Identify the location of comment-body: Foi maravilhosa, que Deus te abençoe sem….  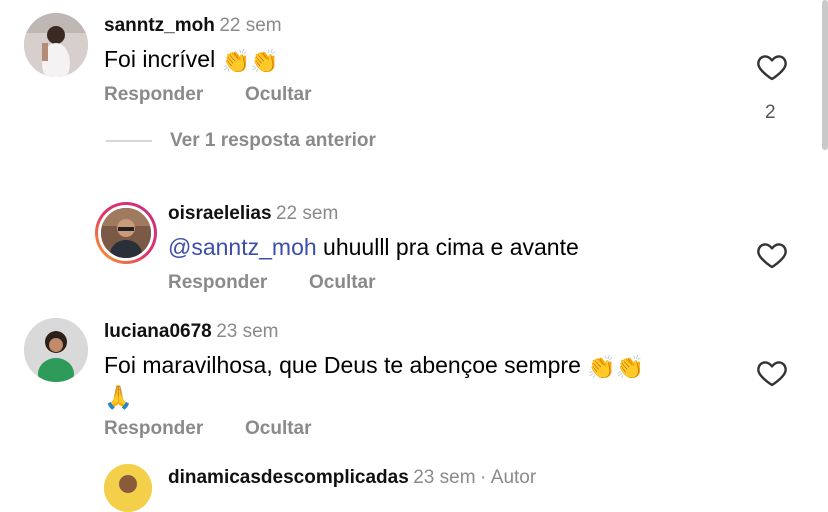
(342, 365).